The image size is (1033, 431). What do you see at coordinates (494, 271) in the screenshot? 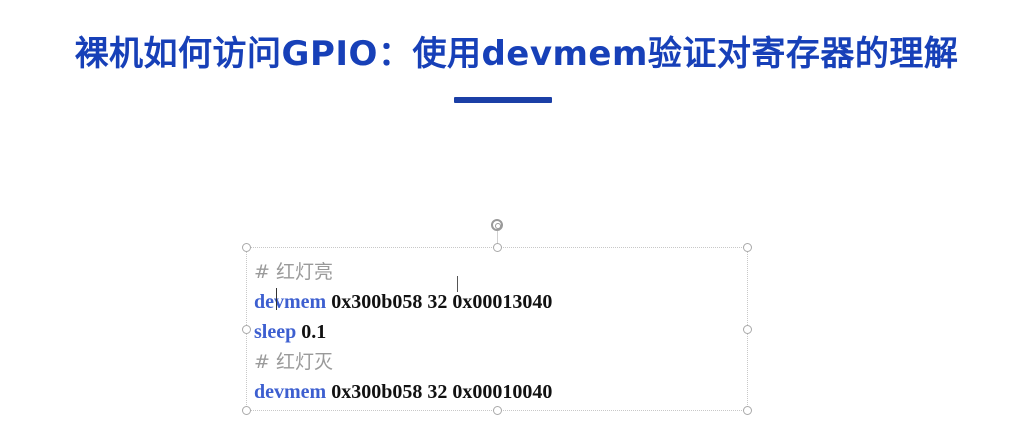
I see `code-line-comment-red-on: # 红灯亮` at bounding box center [494, 271].